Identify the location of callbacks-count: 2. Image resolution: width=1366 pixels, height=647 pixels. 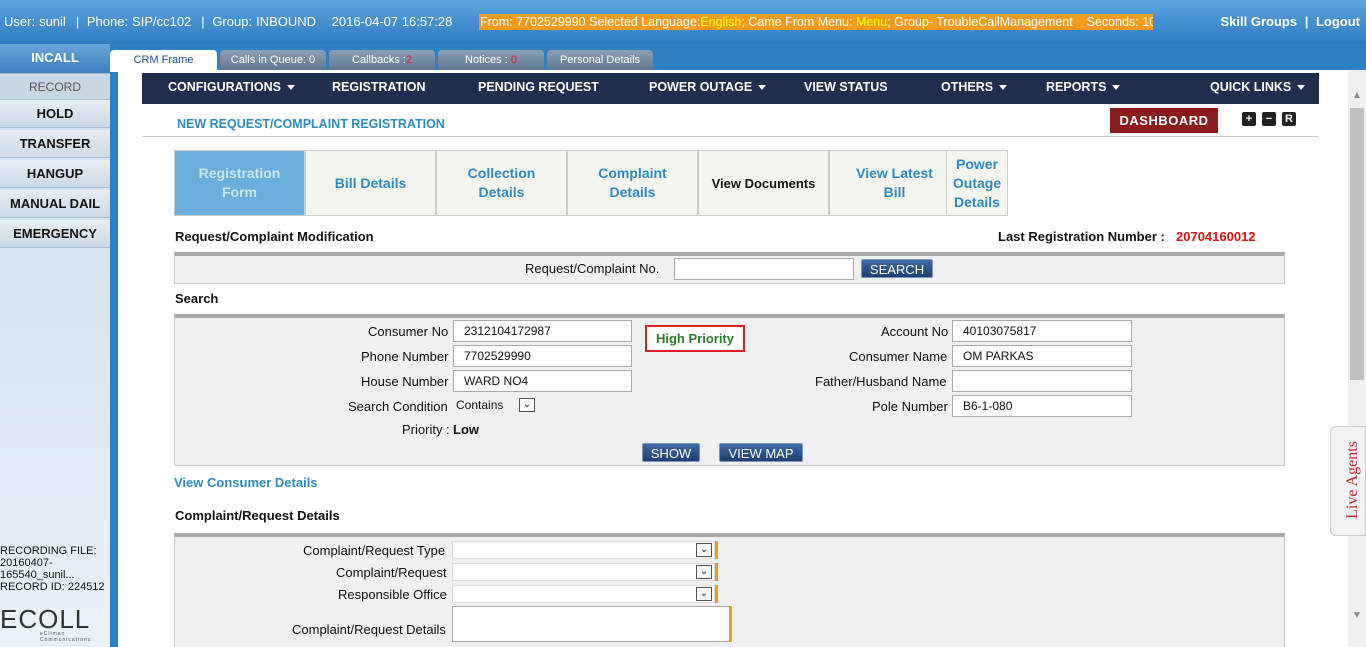
(408, 60).